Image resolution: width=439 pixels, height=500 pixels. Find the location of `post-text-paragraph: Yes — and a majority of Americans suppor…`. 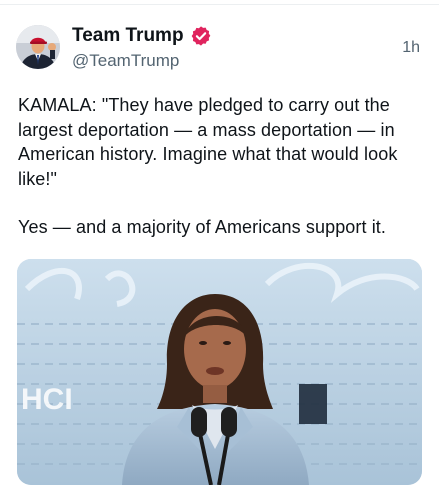

post-text-paragraph: Yes — and a majority of Americans suppor… is located at coordinates (202, 227).